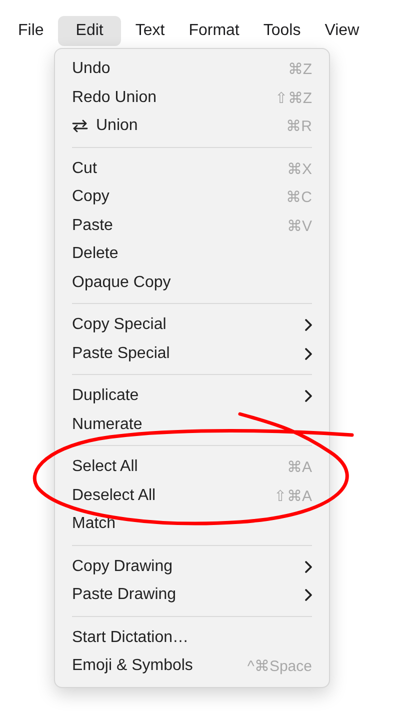  Describe the element at coordinates (192, 595) in the screenshot. I see `menu-item: Paste Drawing` at that location.